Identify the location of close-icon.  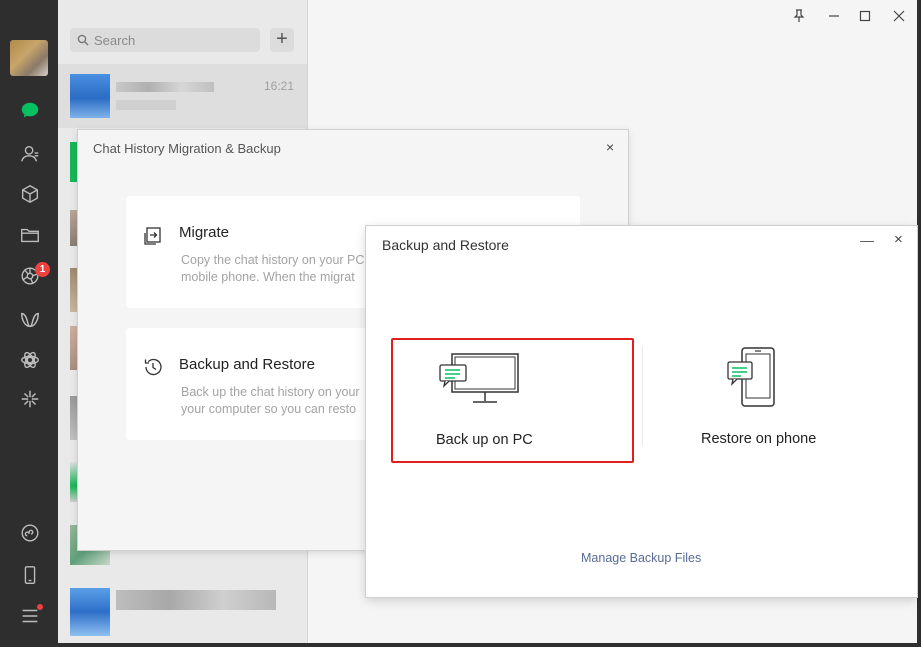
(899, 16).